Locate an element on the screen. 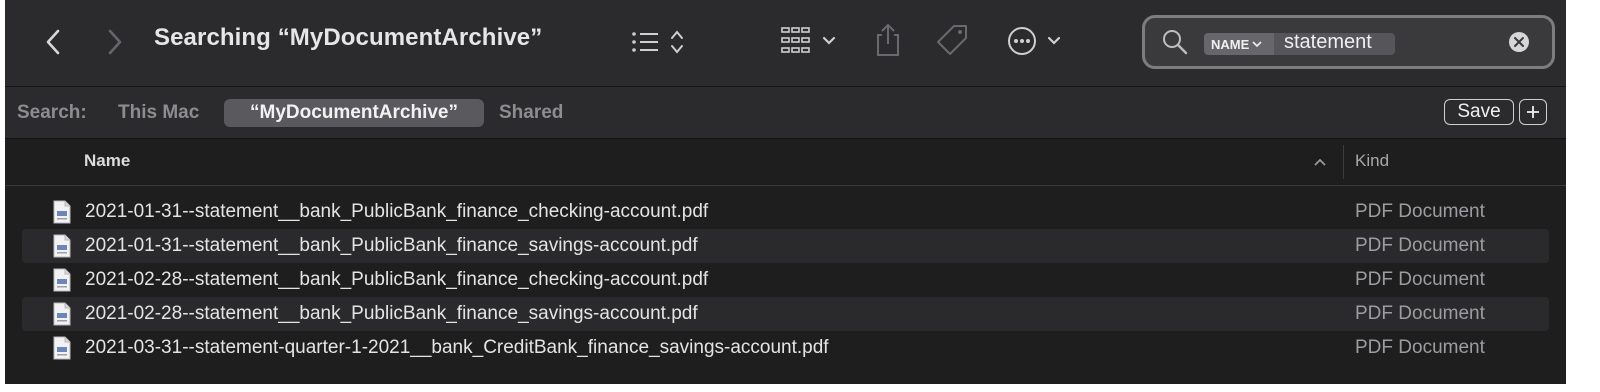  search-icon is located at coordinates (1175, 42).